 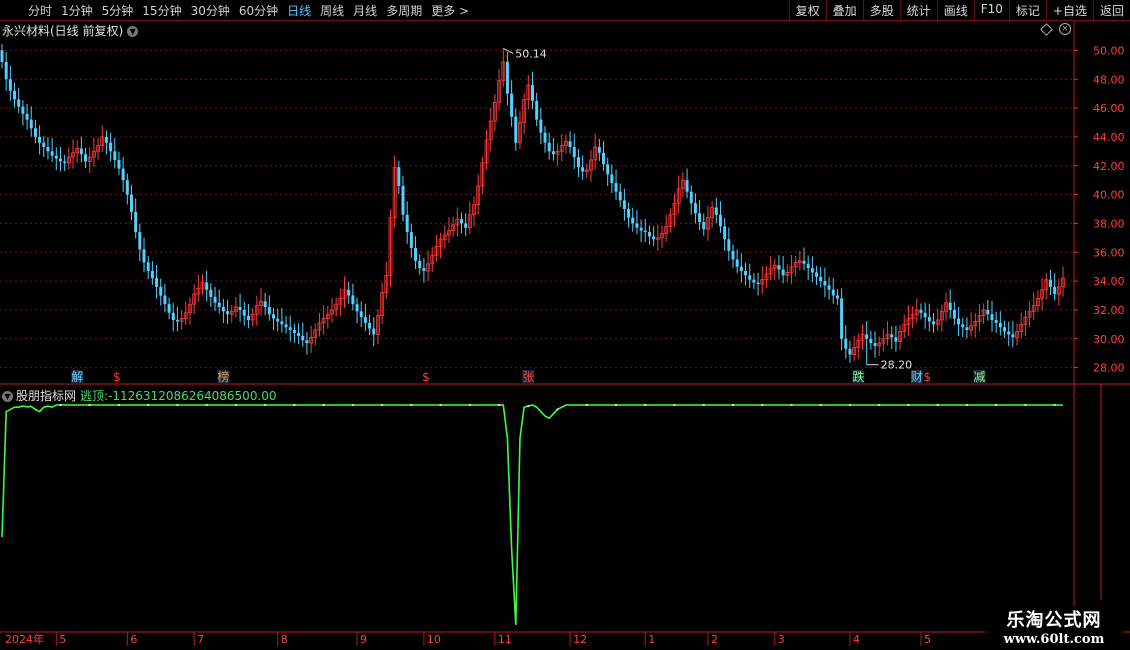 What do you see at coordinates (927, 639) in the screenshot?
I see `x-tick-label: 5` at bounding box center [927, 639].